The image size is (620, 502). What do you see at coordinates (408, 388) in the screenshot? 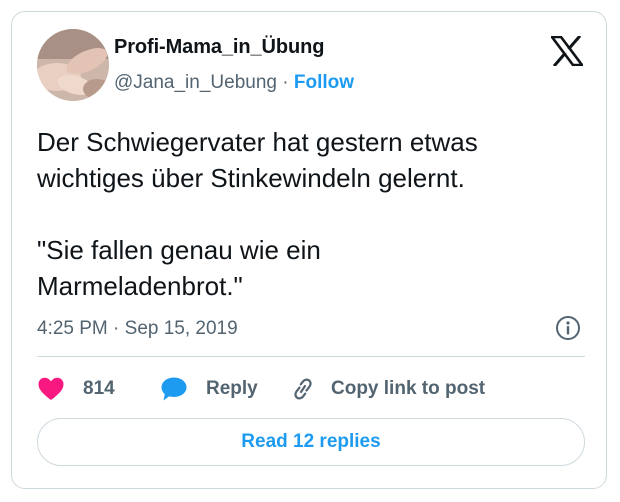
I see `copy-link-label: Copy link to post` at bounding box center [408, 388].